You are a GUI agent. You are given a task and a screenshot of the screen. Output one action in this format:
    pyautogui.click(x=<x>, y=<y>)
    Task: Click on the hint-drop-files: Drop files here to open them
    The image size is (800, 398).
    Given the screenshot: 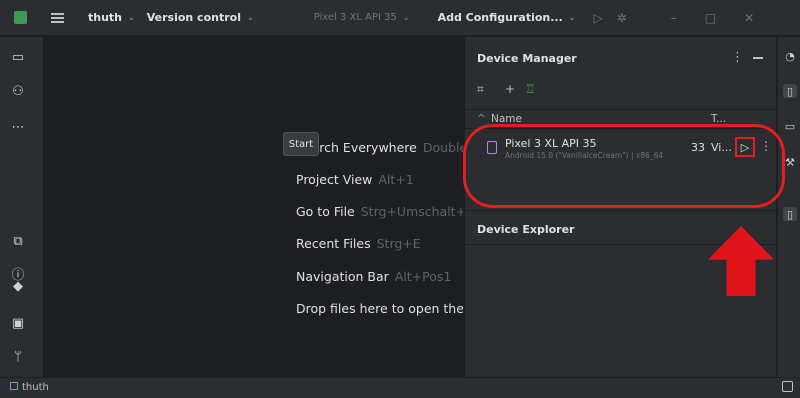 What is the action you would take?
    pyautogui.click(x=379, y=308)
    